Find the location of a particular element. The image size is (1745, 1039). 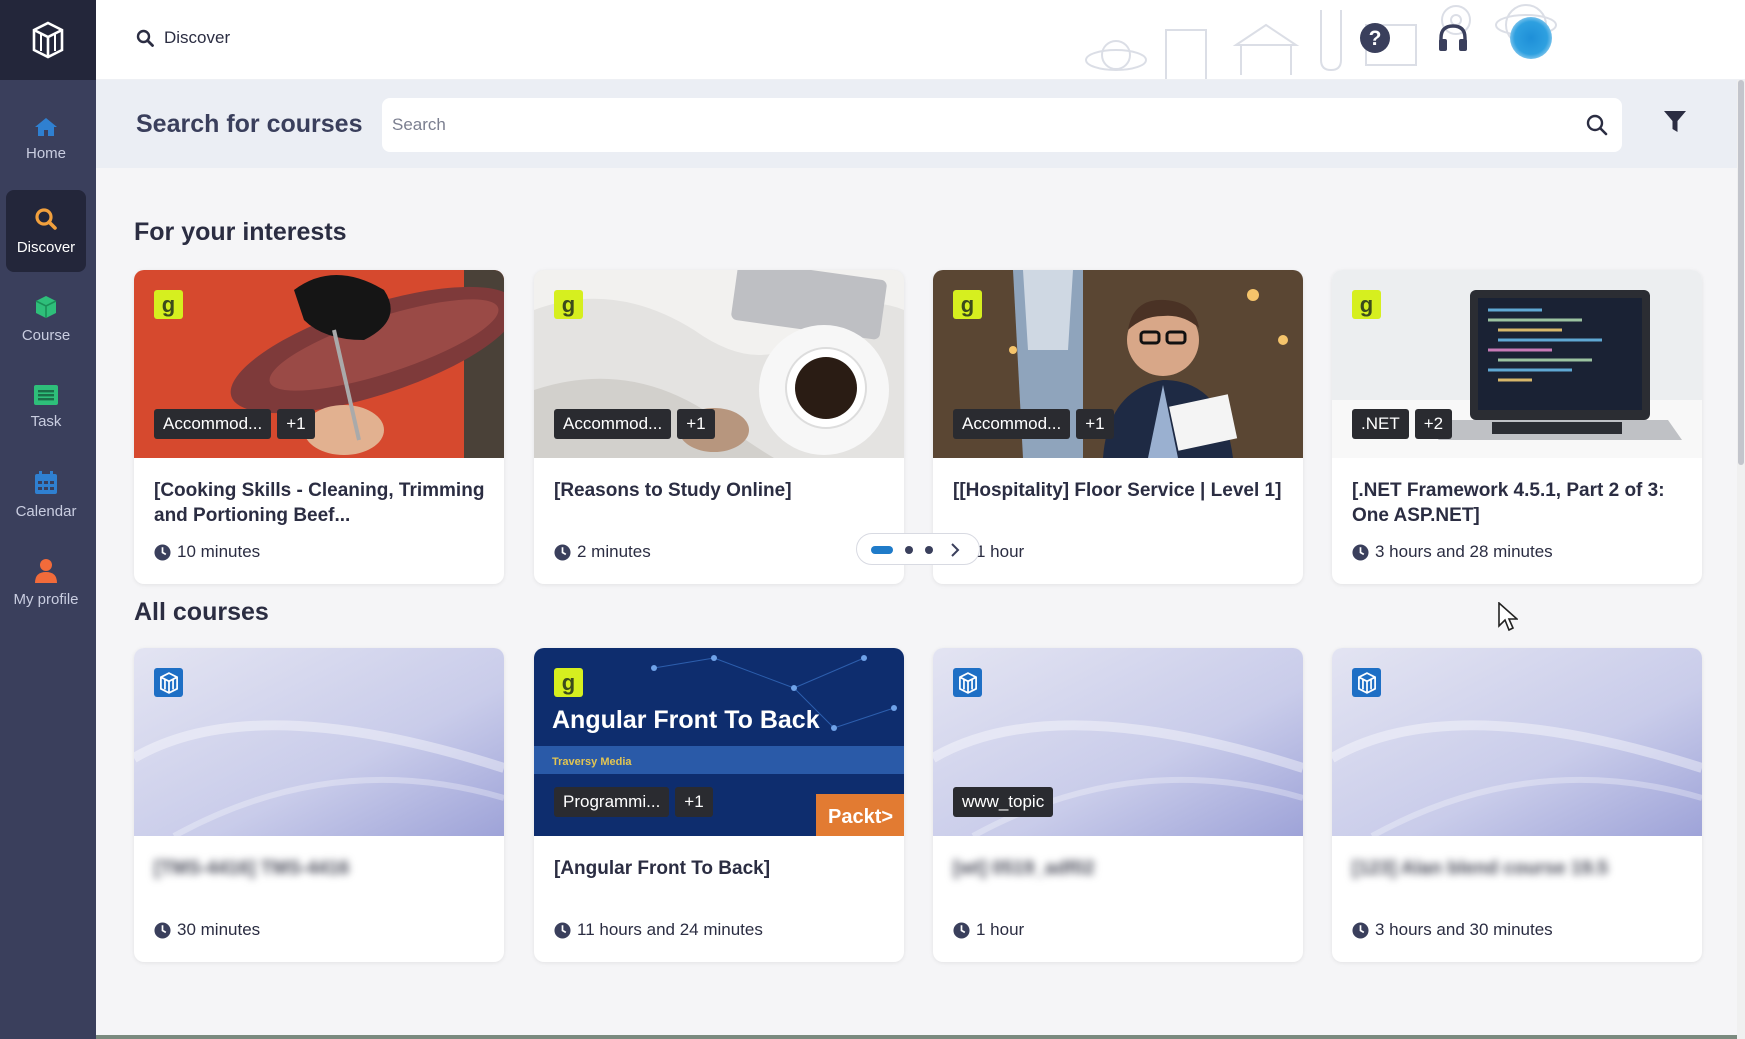

course-duration: 3 hours and 28 minutes is located at coordinates (1452, 552).